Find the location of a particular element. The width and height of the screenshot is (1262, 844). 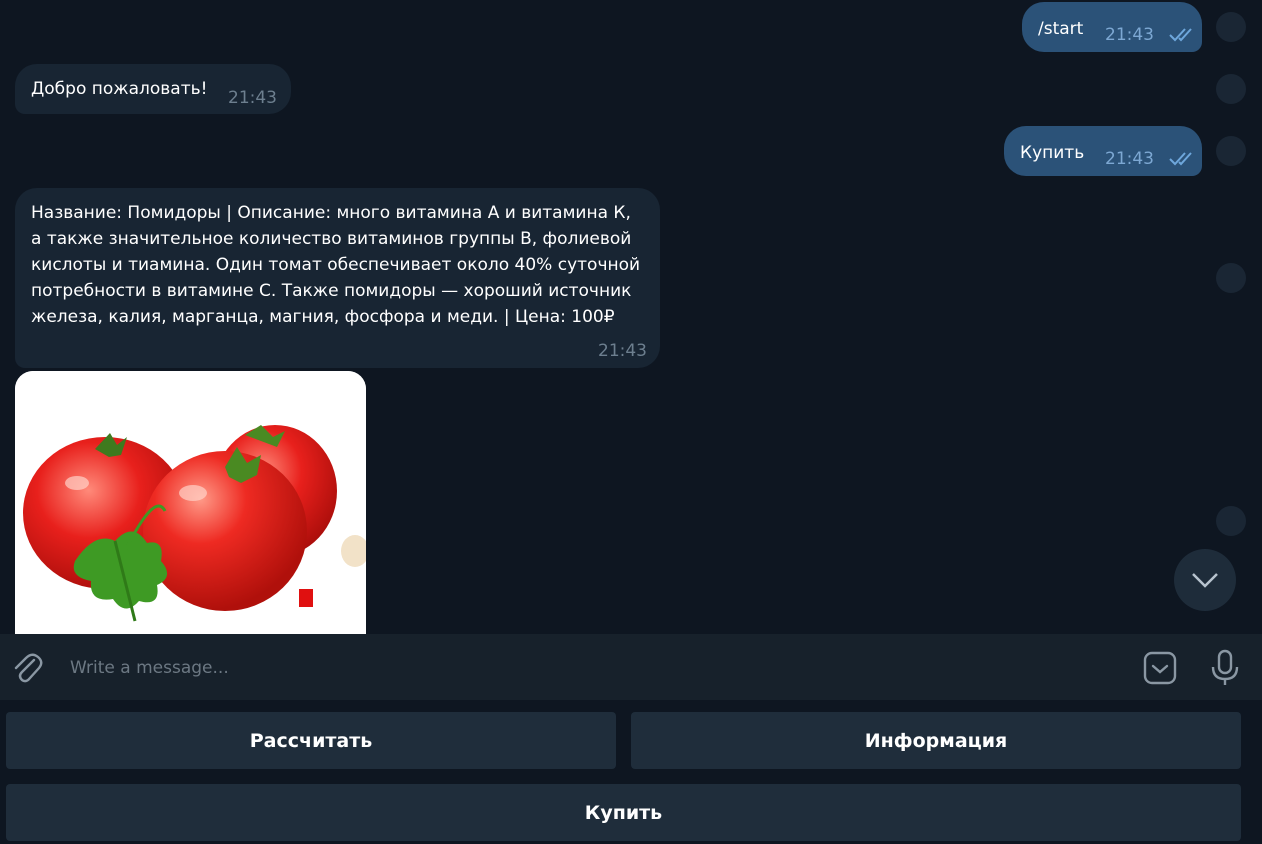

tomato-image is located at coordinates (190, 502).